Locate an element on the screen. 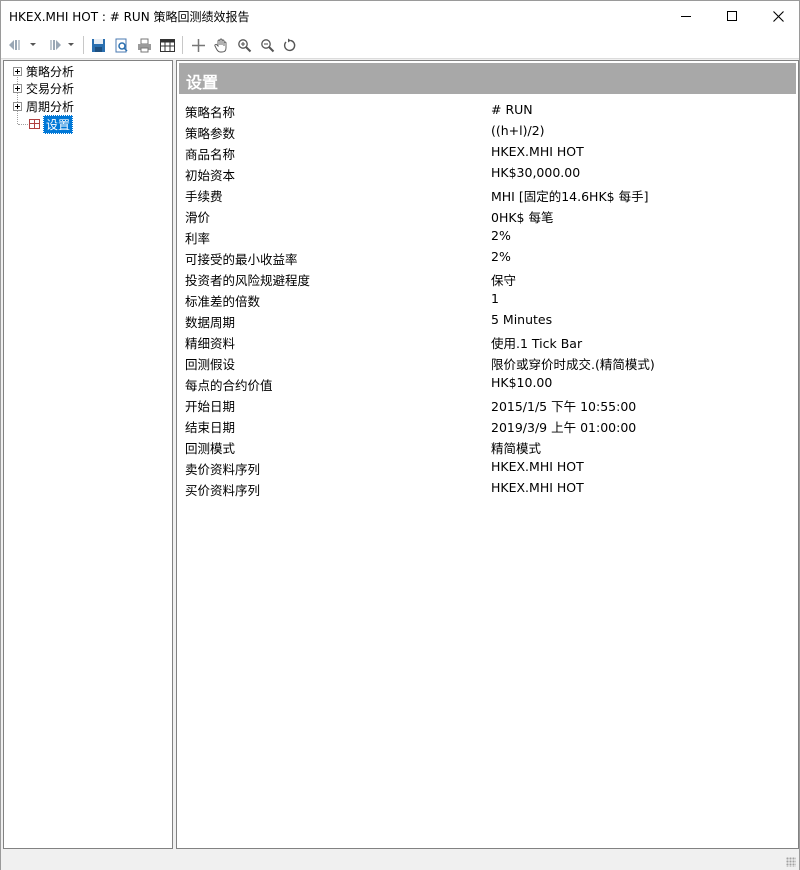  row-value: ((h+l)/2) is located at coordinates (518, 130).